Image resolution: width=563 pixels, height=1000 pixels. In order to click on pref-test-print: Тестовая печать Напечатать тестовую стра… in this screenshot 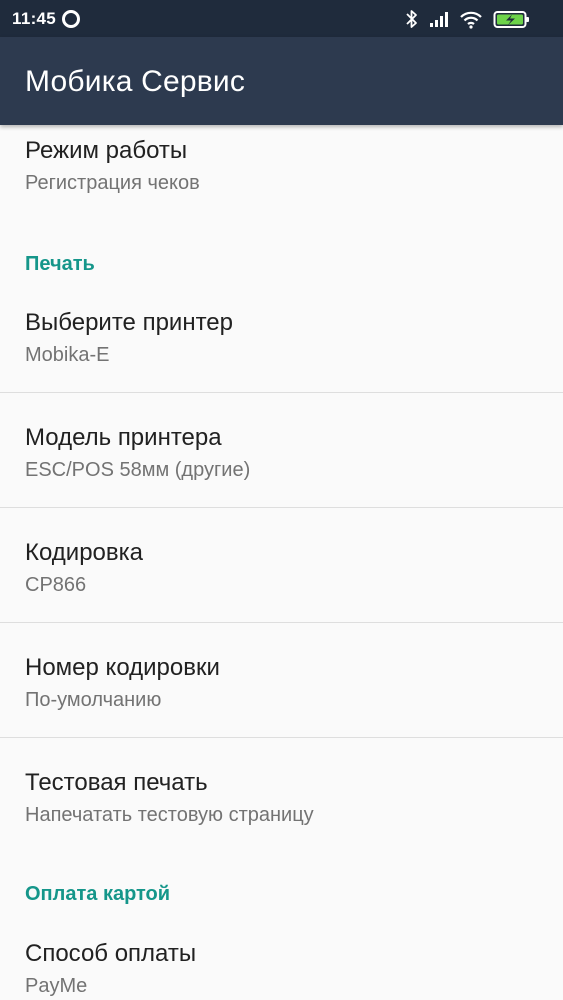, I will do `click(281, 804)`.